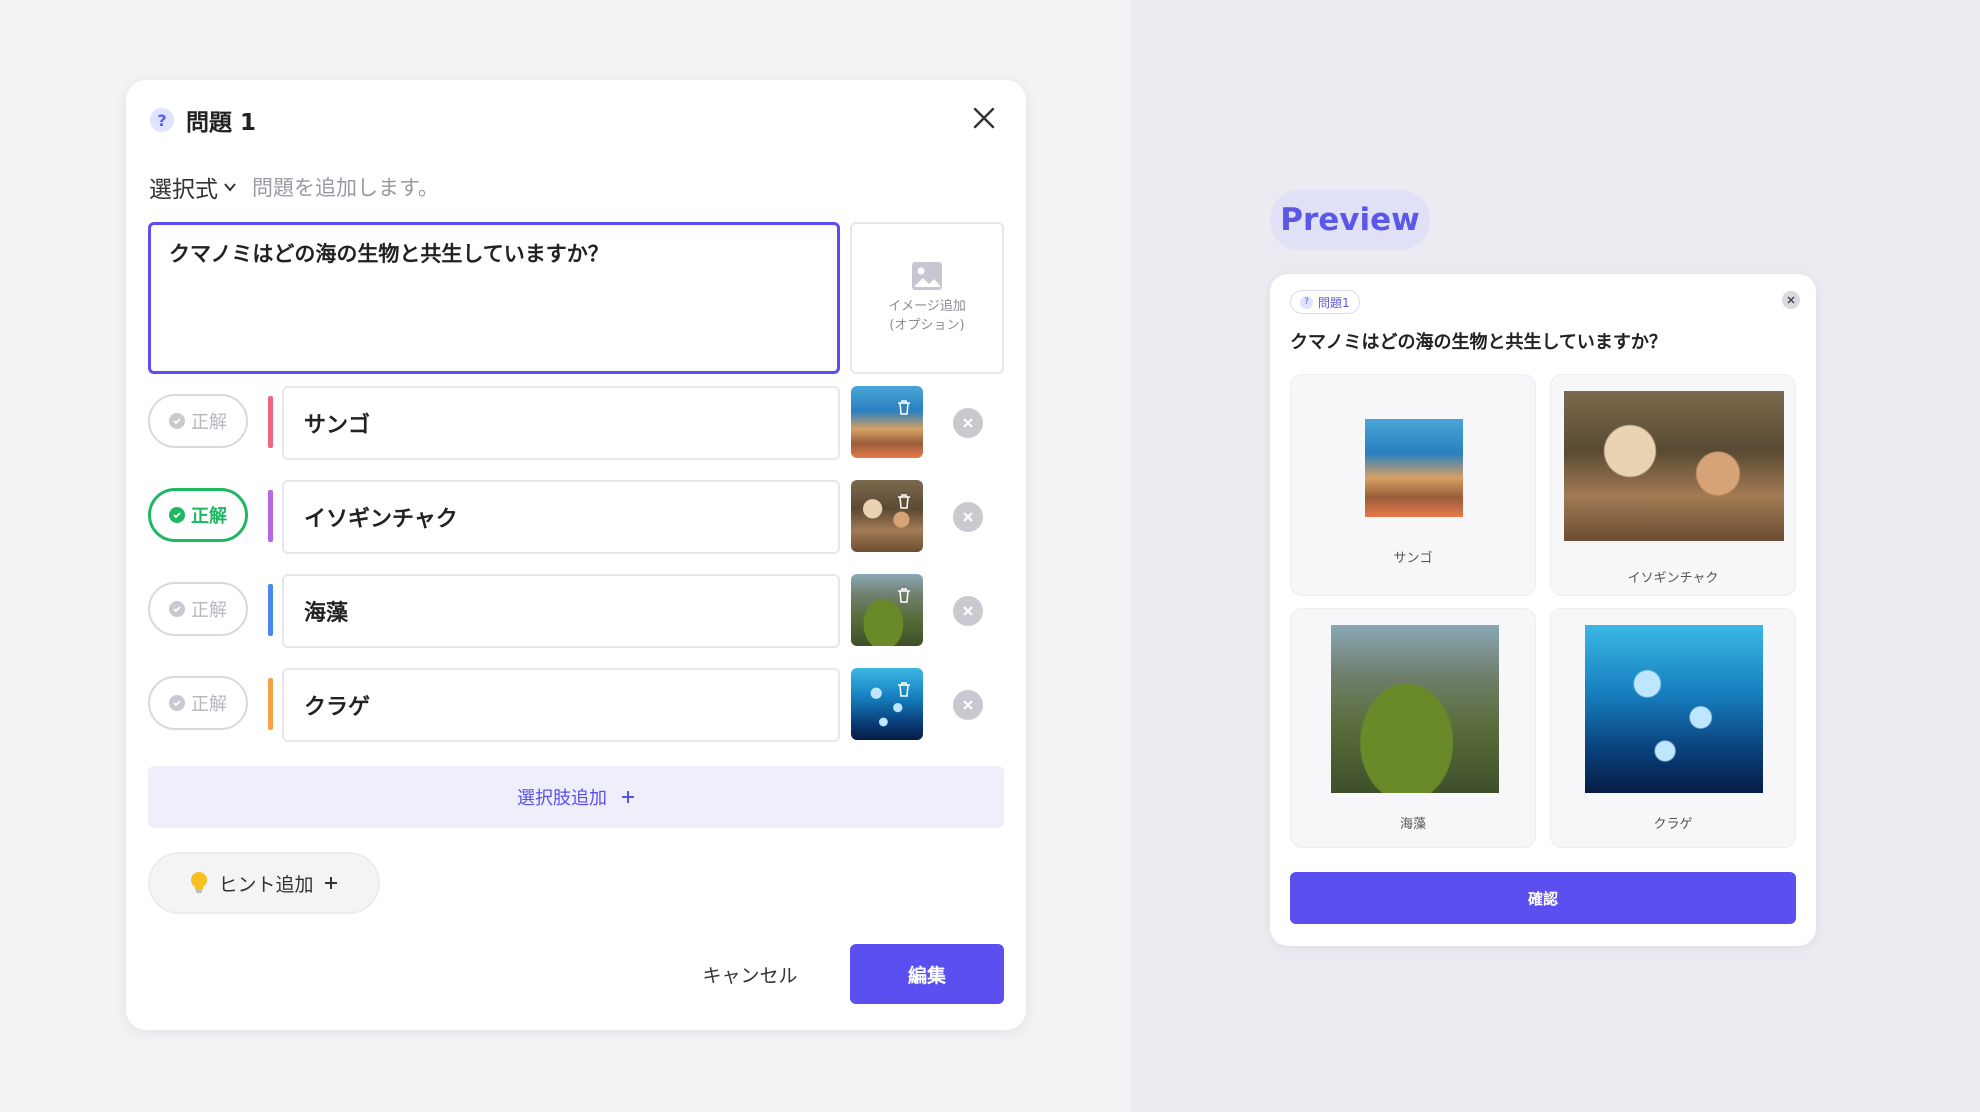 The width and height of the screenshot is (1980, 1112). What do you see at coordinates (561, 611) in the screenshot?
I see `option-input: 海藻` at bounding box center [561, 611].